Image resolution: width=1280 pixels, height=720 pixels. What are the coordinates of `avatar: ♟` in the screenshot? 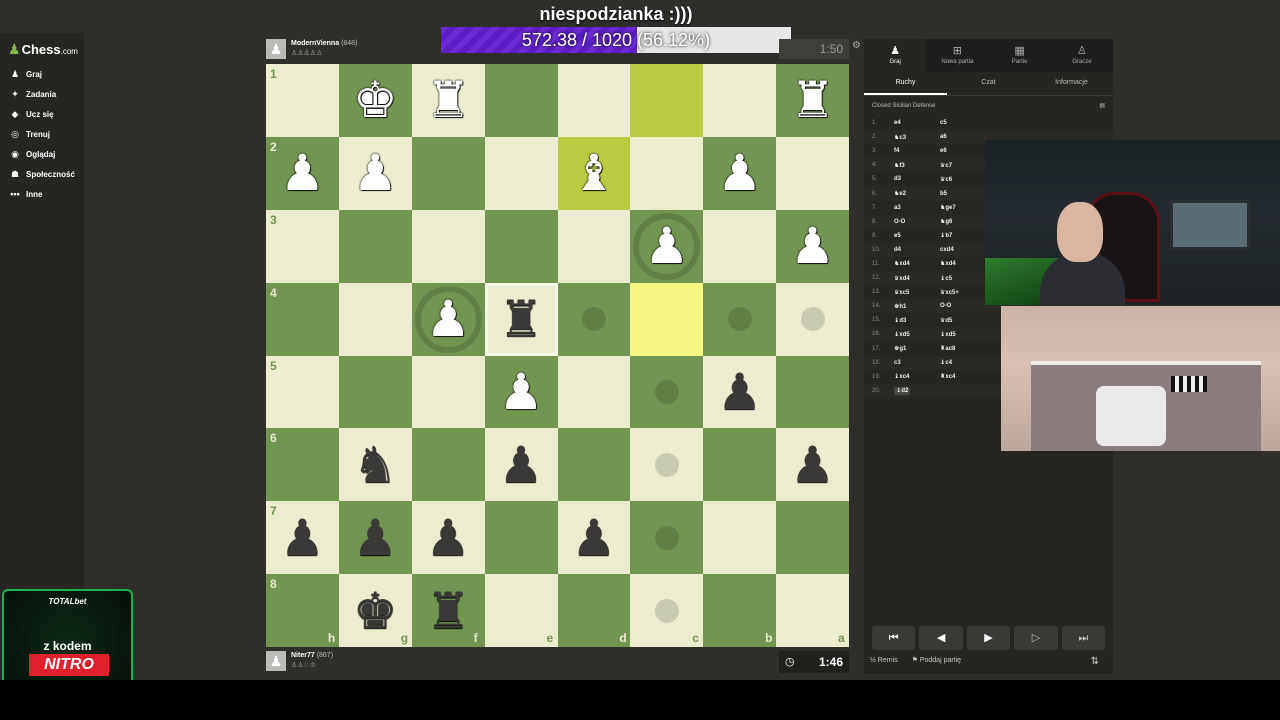 It's located at (276, 661).